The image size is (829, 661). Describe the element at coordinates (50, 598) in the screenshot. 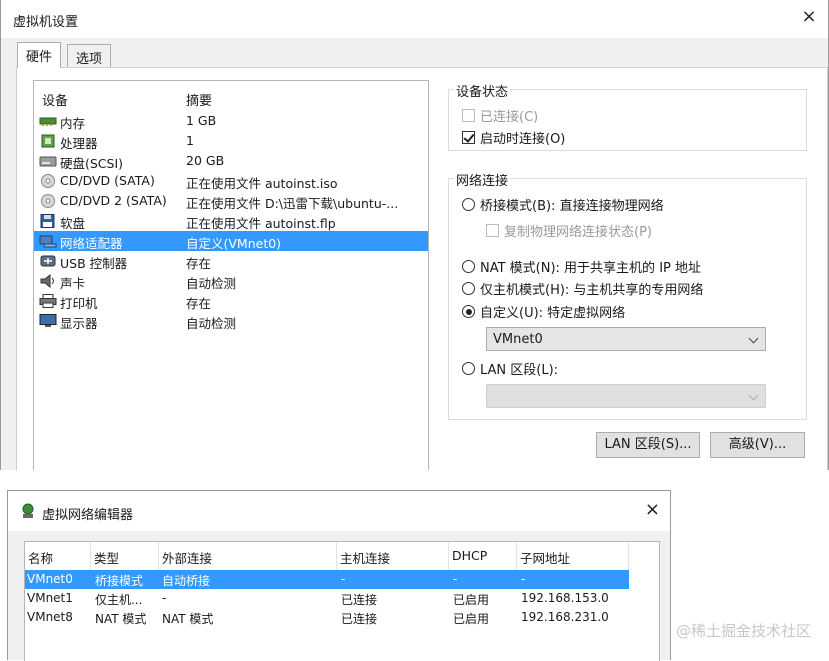

I see `cell-name: VMnet1` at that location.